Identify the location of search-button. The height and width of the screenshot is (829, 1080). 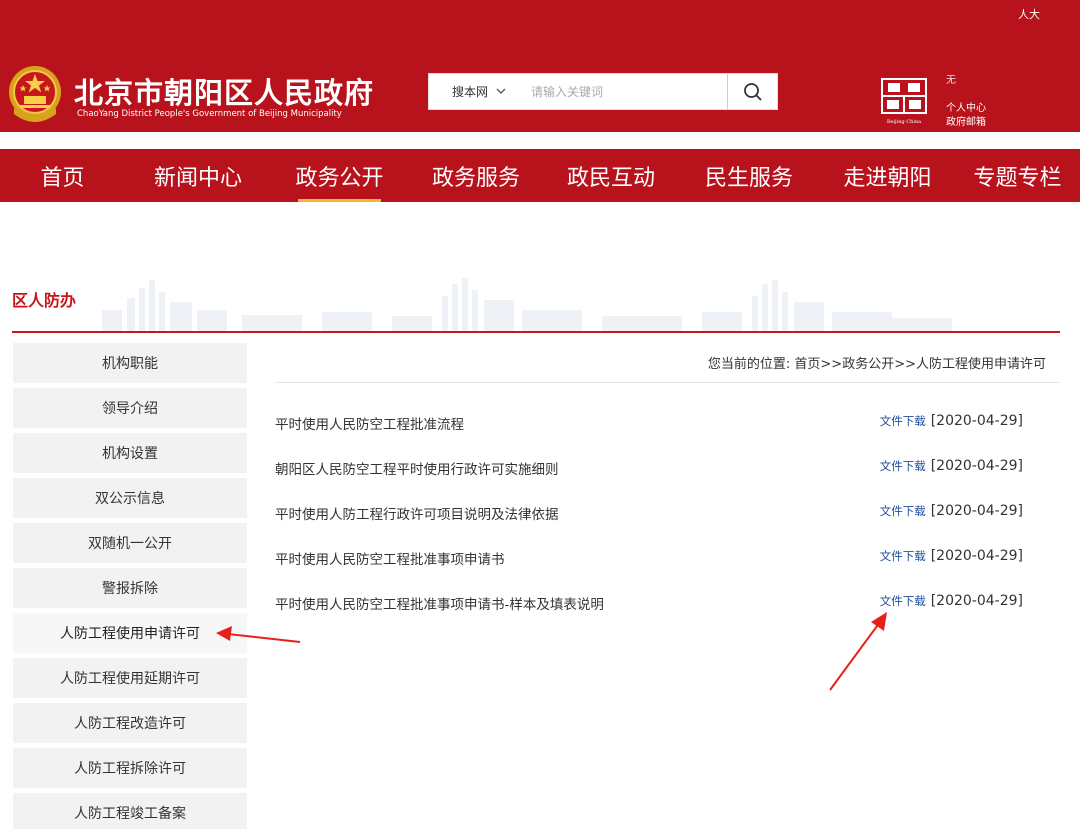
(752, 91).